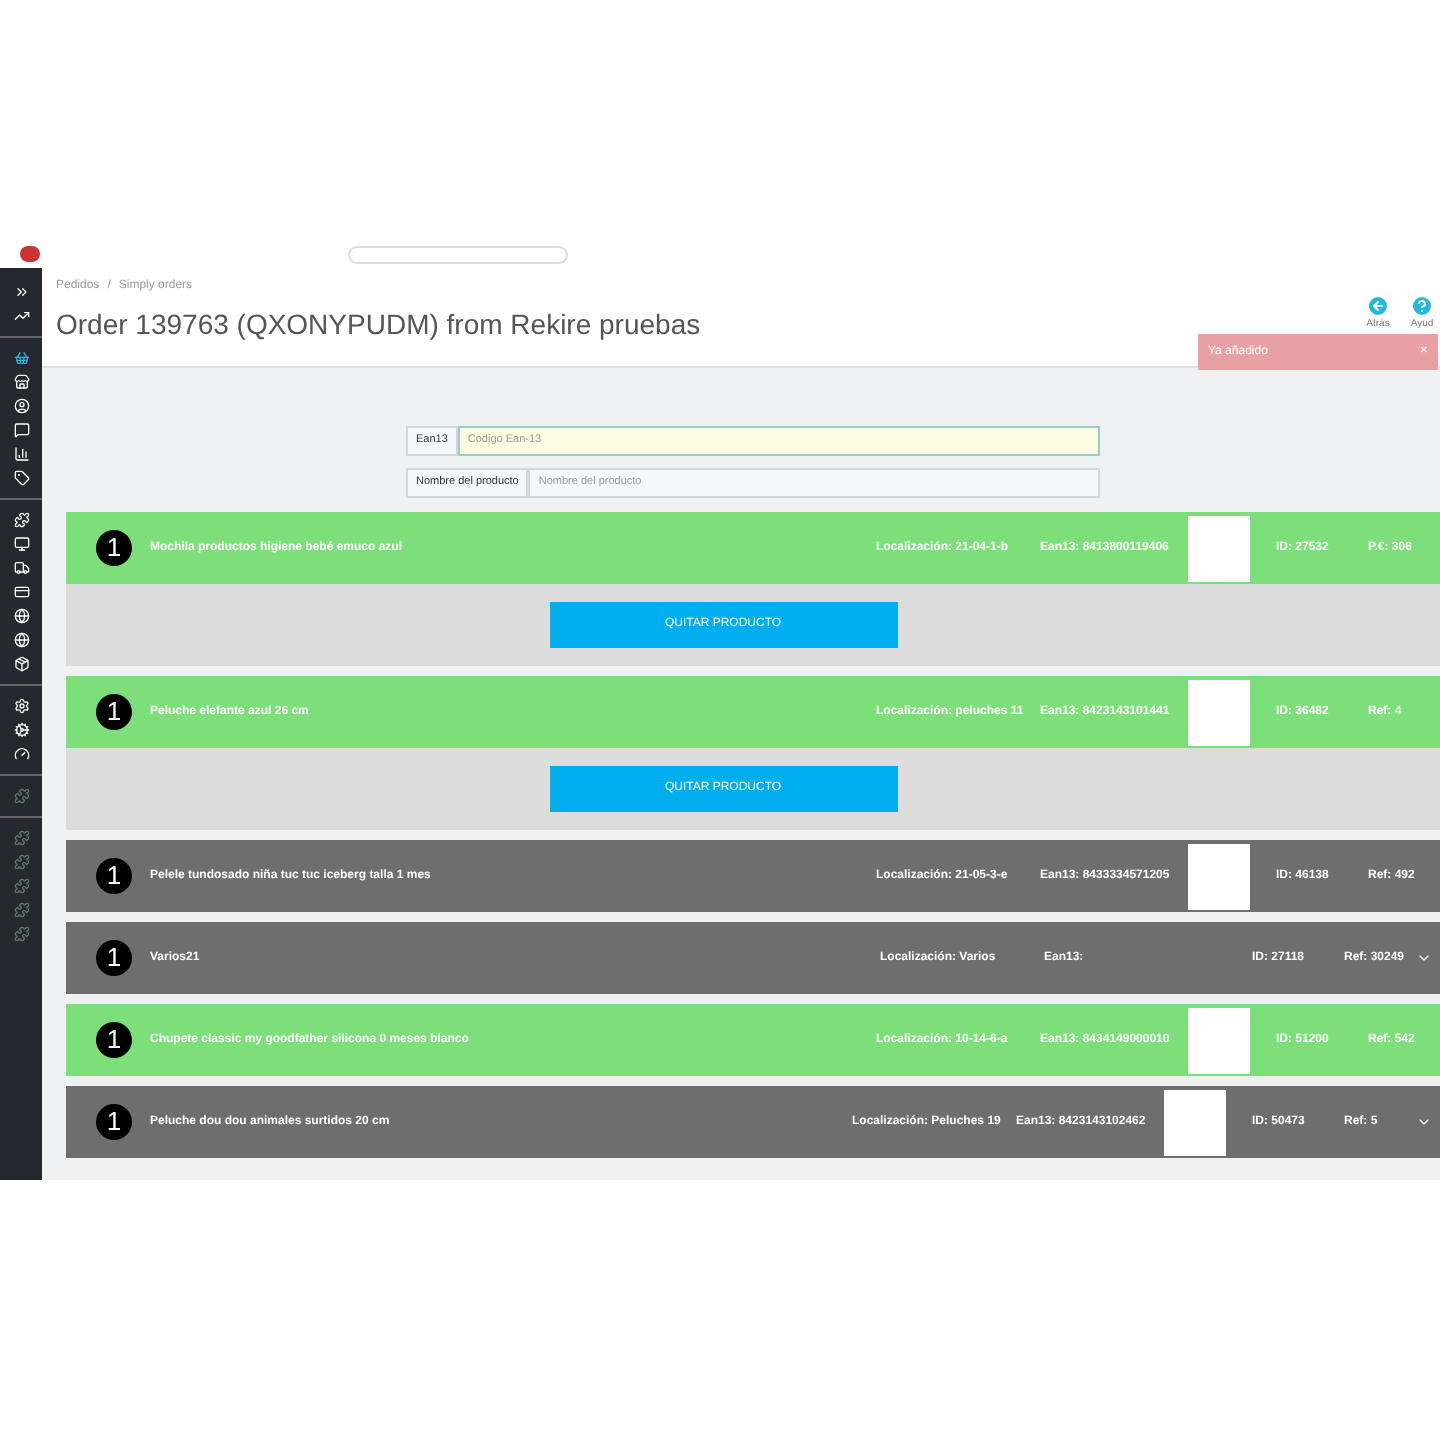 Image resolution: width=1440 pixels, height=1440 pixels. Describe the element at coordinates (21, 664) in the screenshot. I see `package-icon` at that location.